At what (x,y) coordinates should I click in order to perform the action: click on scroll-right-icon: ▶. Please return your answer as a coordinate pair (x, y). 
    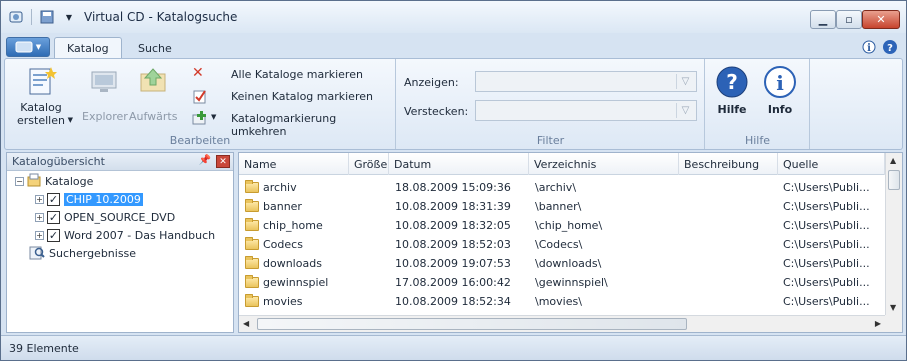
    Looking at the image, I should click on (878, 323).